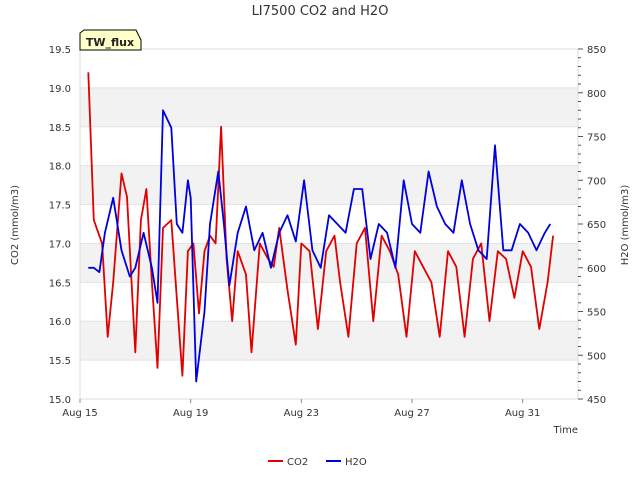 This screenshot has width=640, height=480. I want to click on y-left-tick-label: 19.5, so click(60, 50).